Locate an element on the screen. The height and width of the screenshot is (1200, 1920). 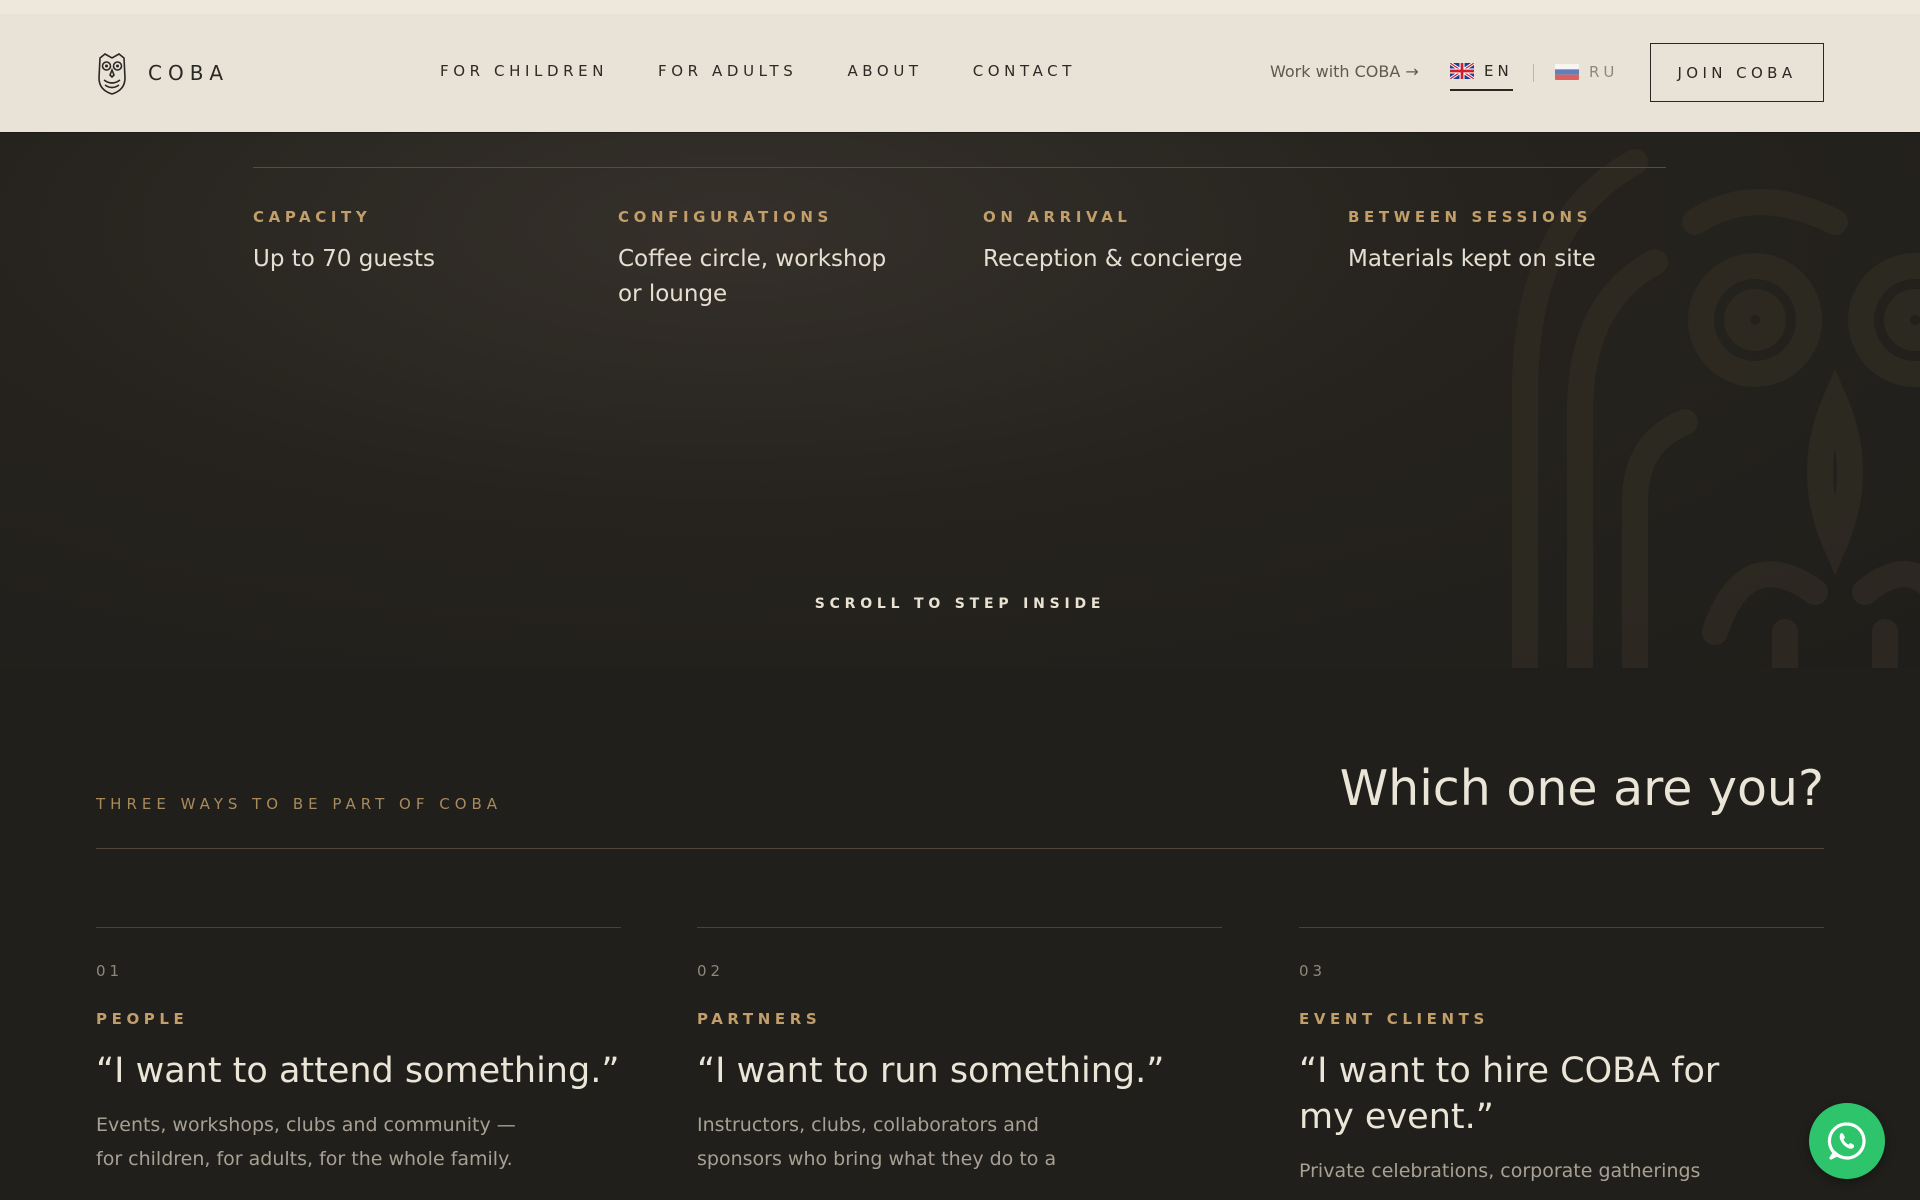
lang-divider is located at coordinates (1533, 73).